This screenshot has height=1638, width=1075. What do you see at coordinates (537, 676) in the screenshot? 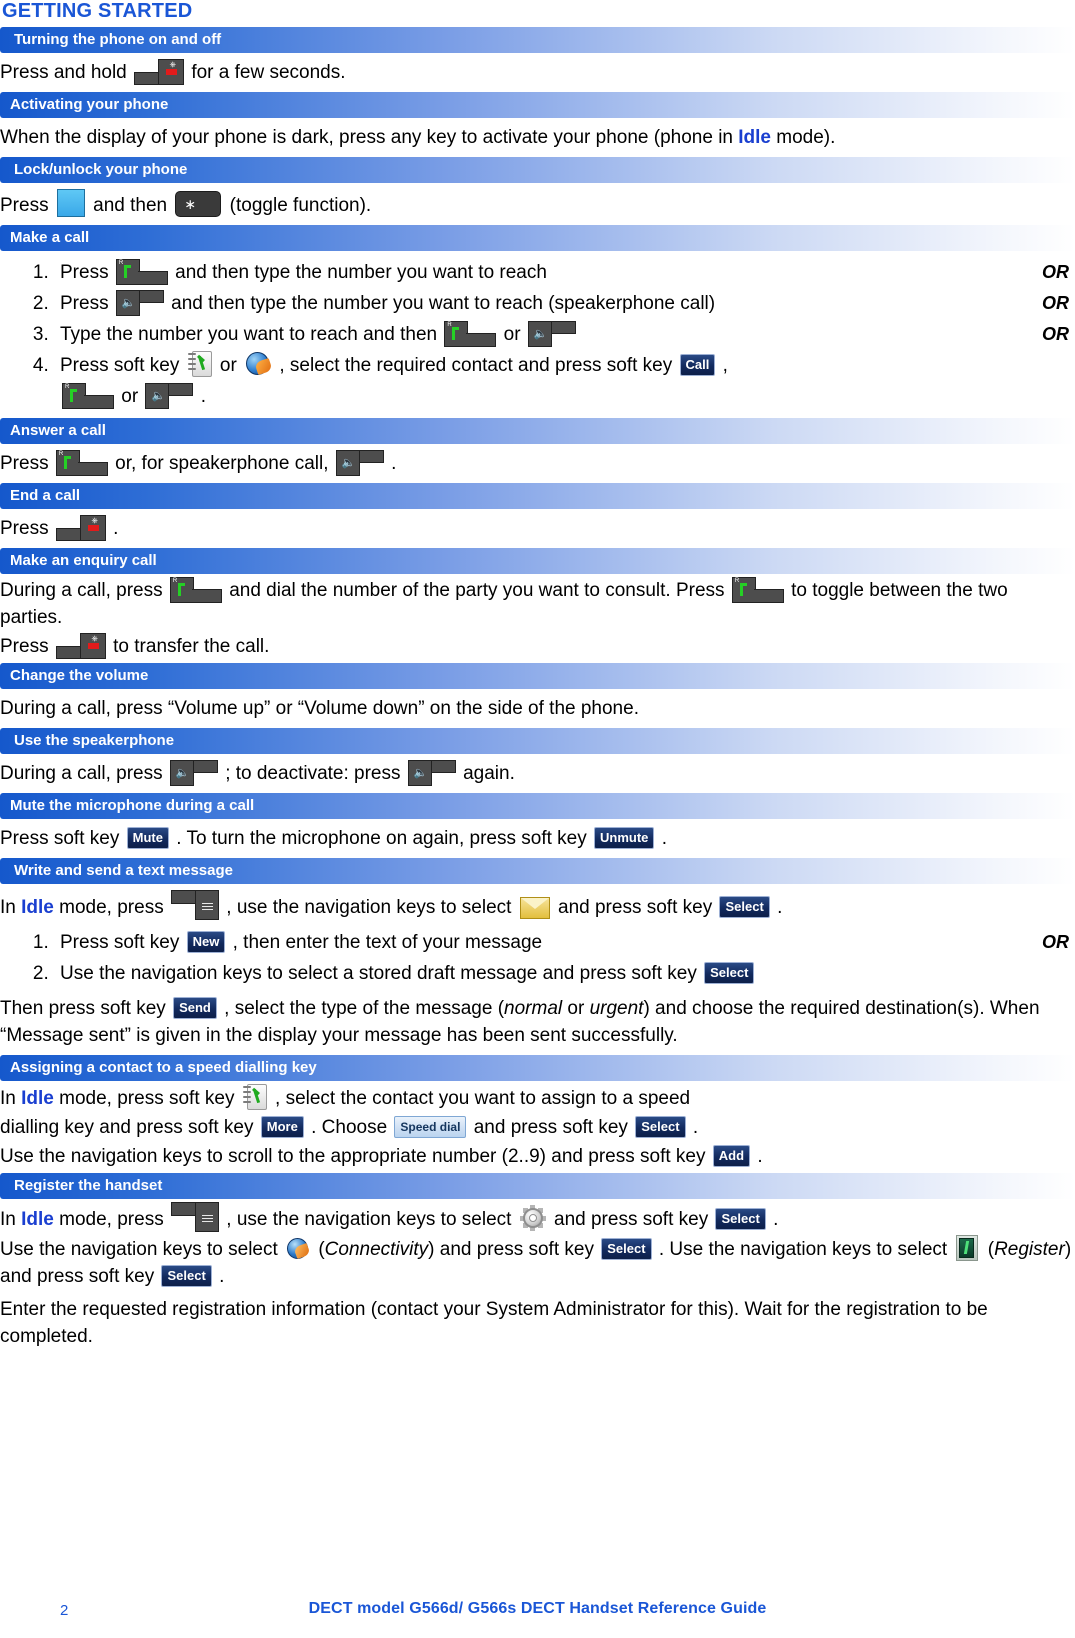
I see `section-header-change-volume: Change the volume` at bounding box center [537, 676].